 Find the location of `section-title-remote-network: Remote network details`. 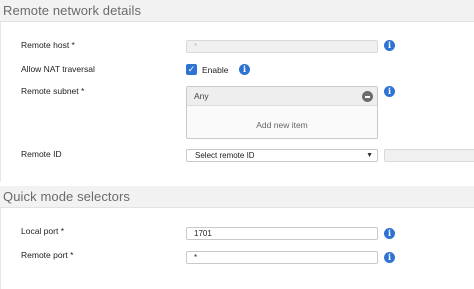

section-title-remote-network: Remote network details is located at coordinates (72, 10).